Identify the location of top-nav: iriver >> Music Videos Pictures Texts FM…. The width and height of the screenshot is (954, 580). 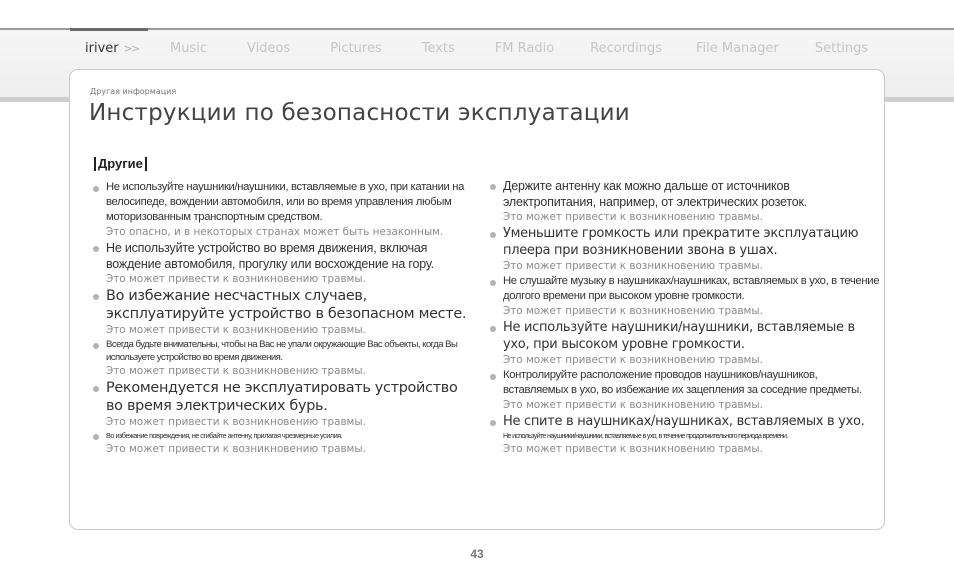
(476, 48).